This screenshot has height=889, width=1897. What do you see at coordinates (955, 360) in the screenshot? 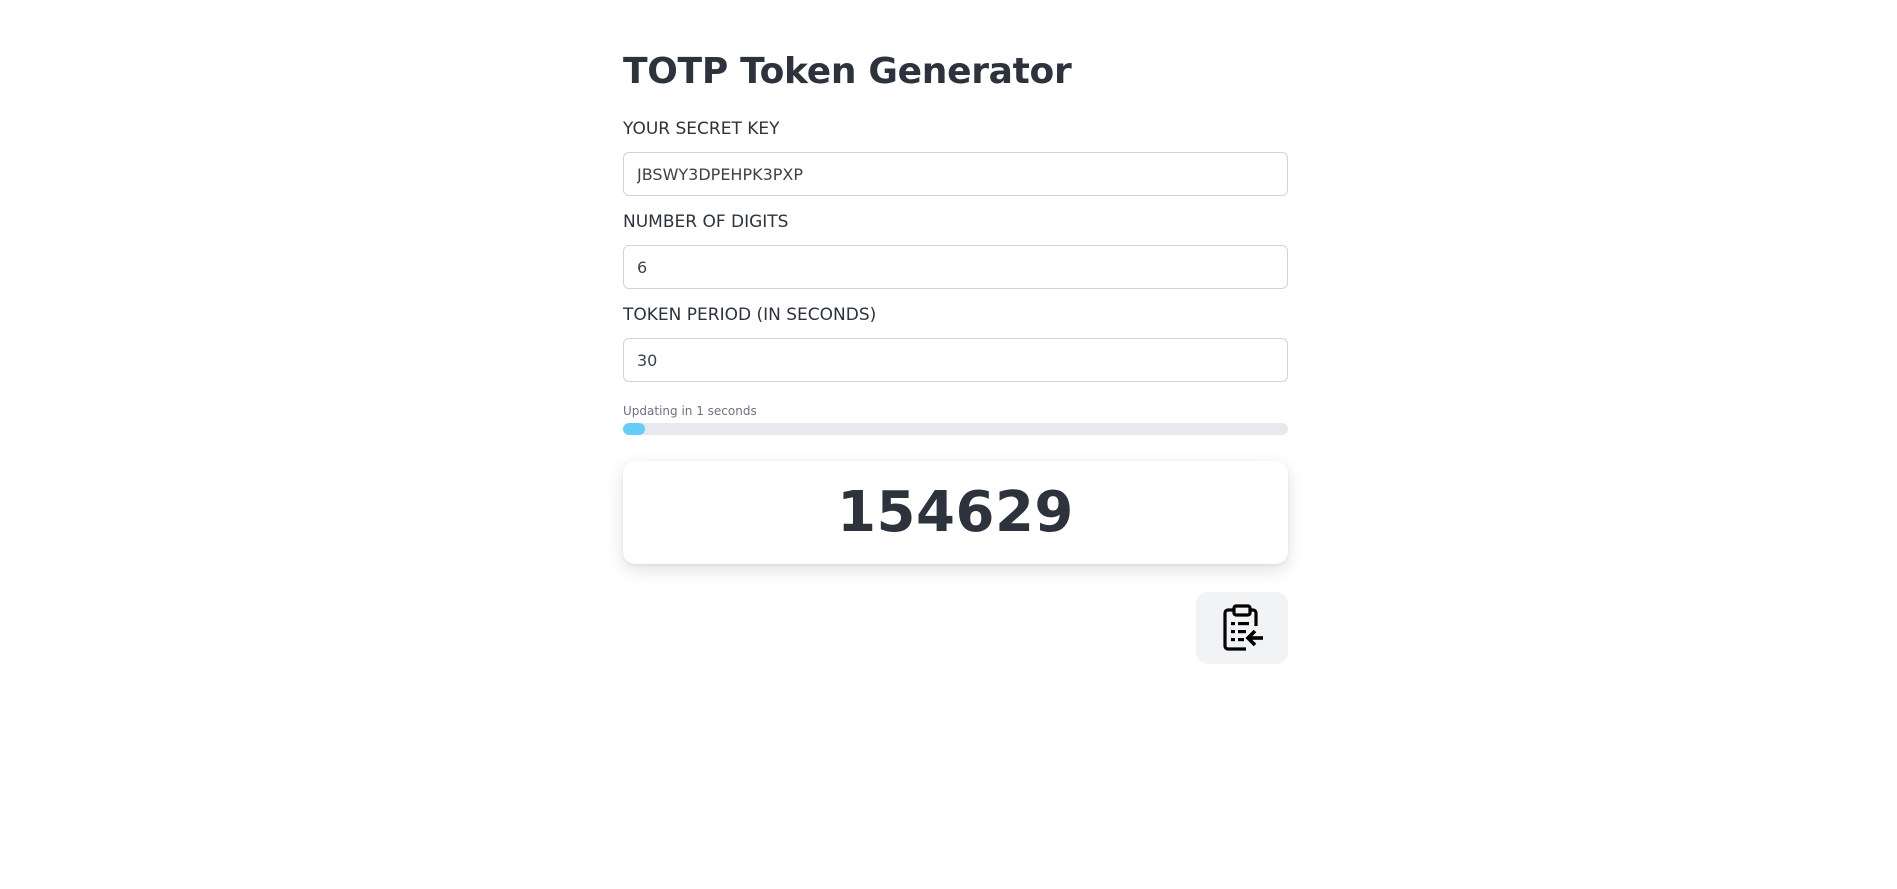
I see `period-input` at bounding box center [955, 360].